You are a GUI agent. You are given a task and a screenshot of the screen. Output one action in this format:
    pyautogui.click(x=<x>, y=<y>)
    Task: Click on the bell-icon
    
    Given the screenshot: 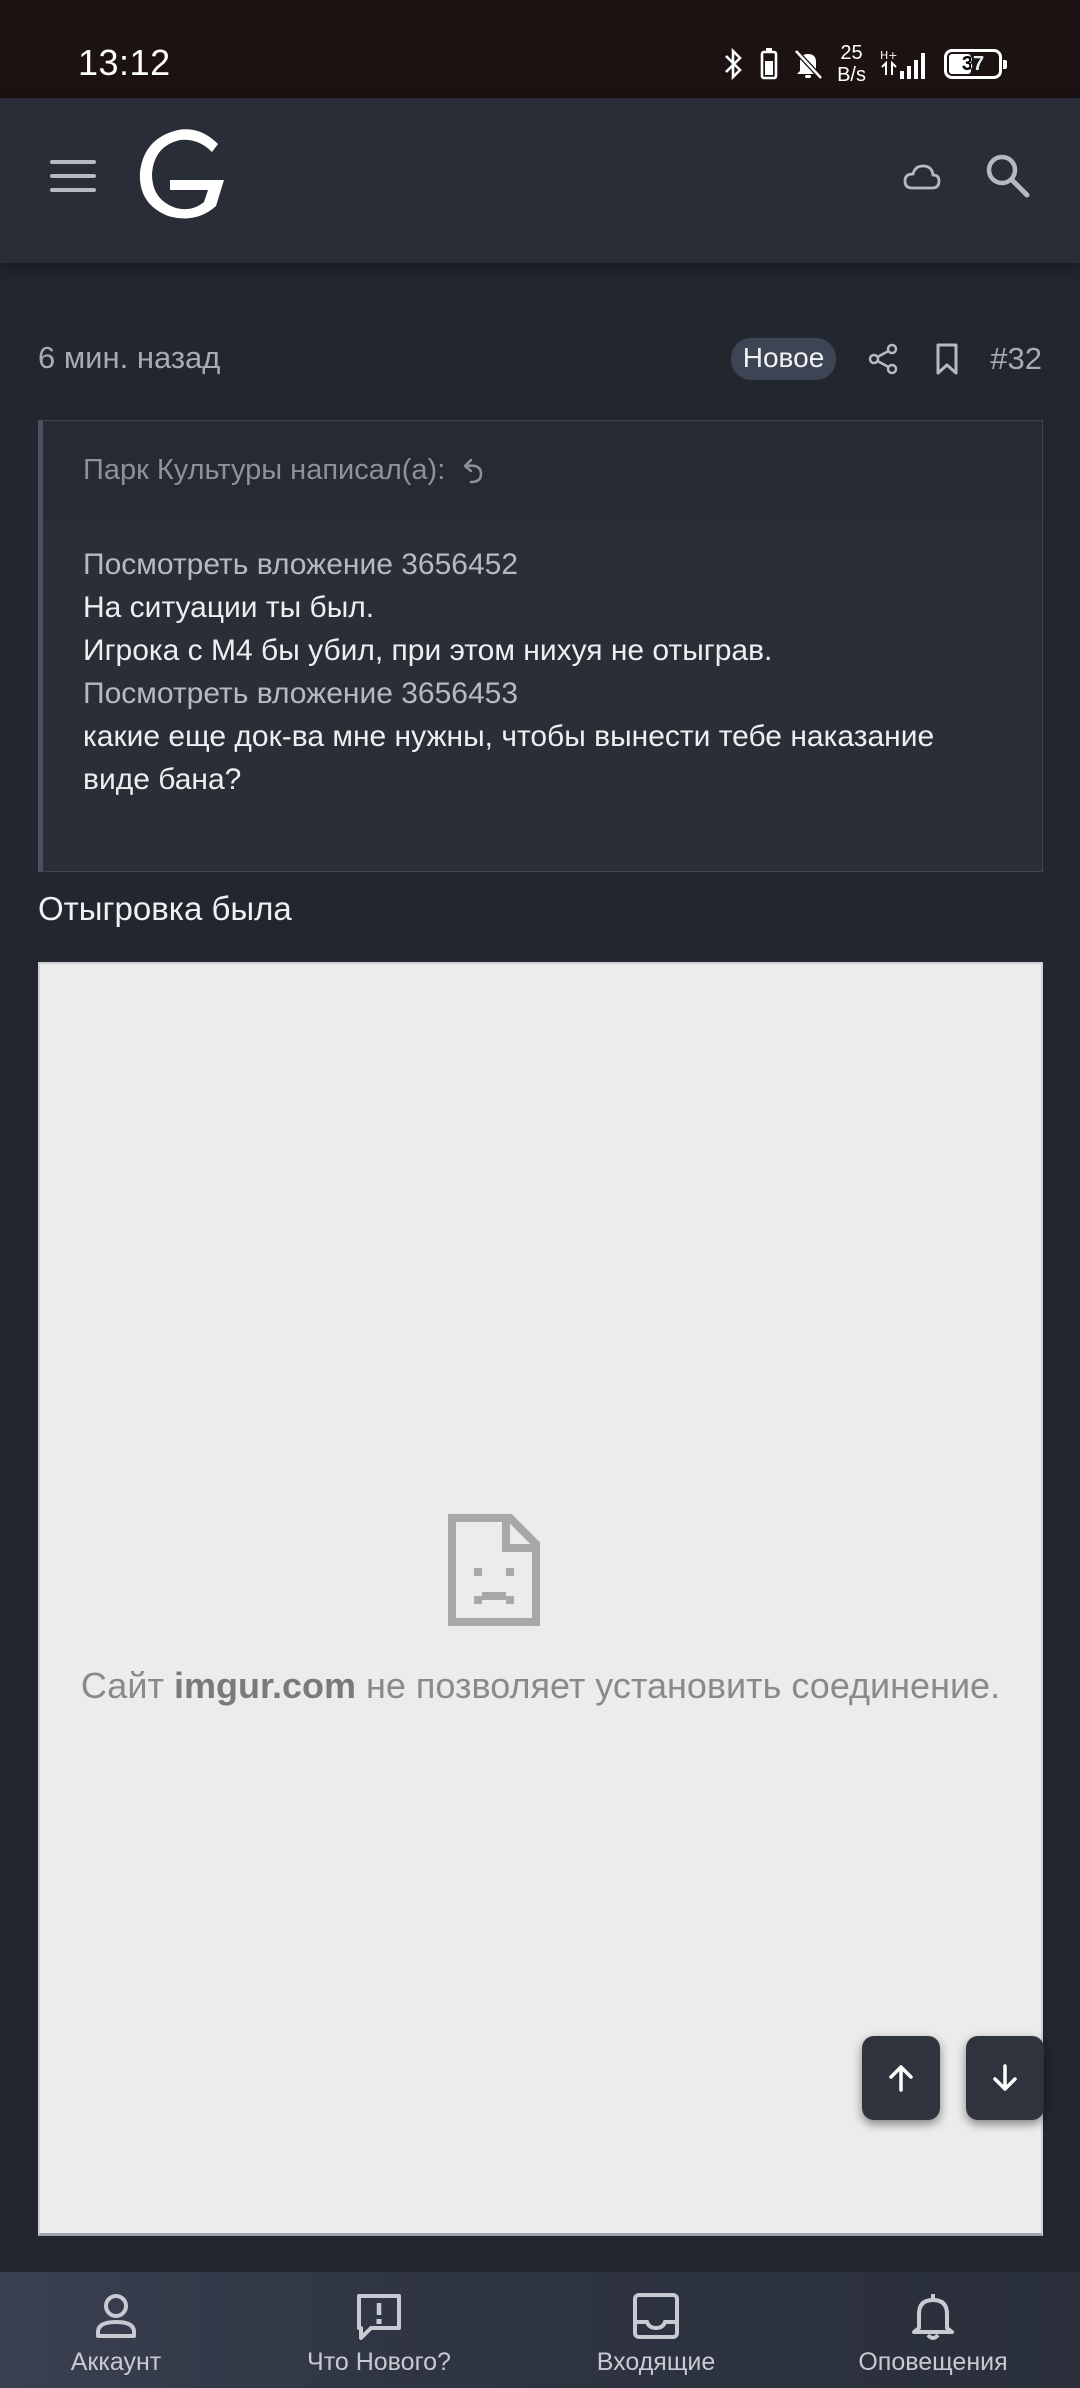 What is the action you would take?
    pyautogui.click(x=933, y=2317)
    